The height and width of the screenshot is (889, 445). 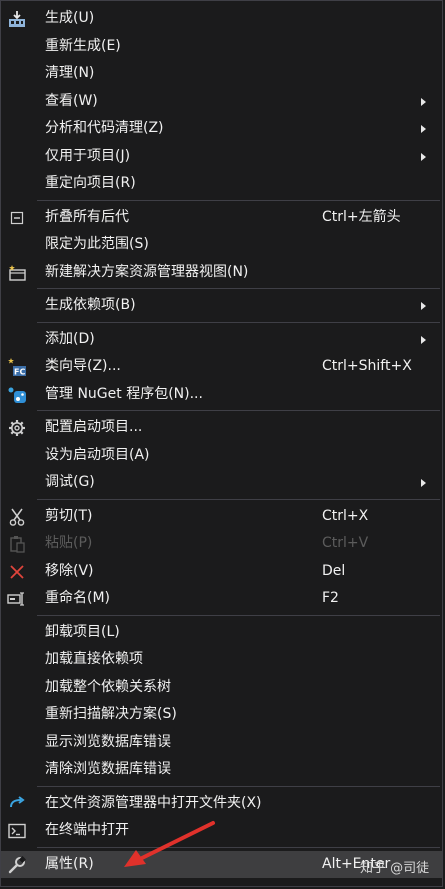 What do you see at coordinates (330, 598) in the screenshot?
I see `menu-item-shortcut: F2` at bounding box center [330, 598].